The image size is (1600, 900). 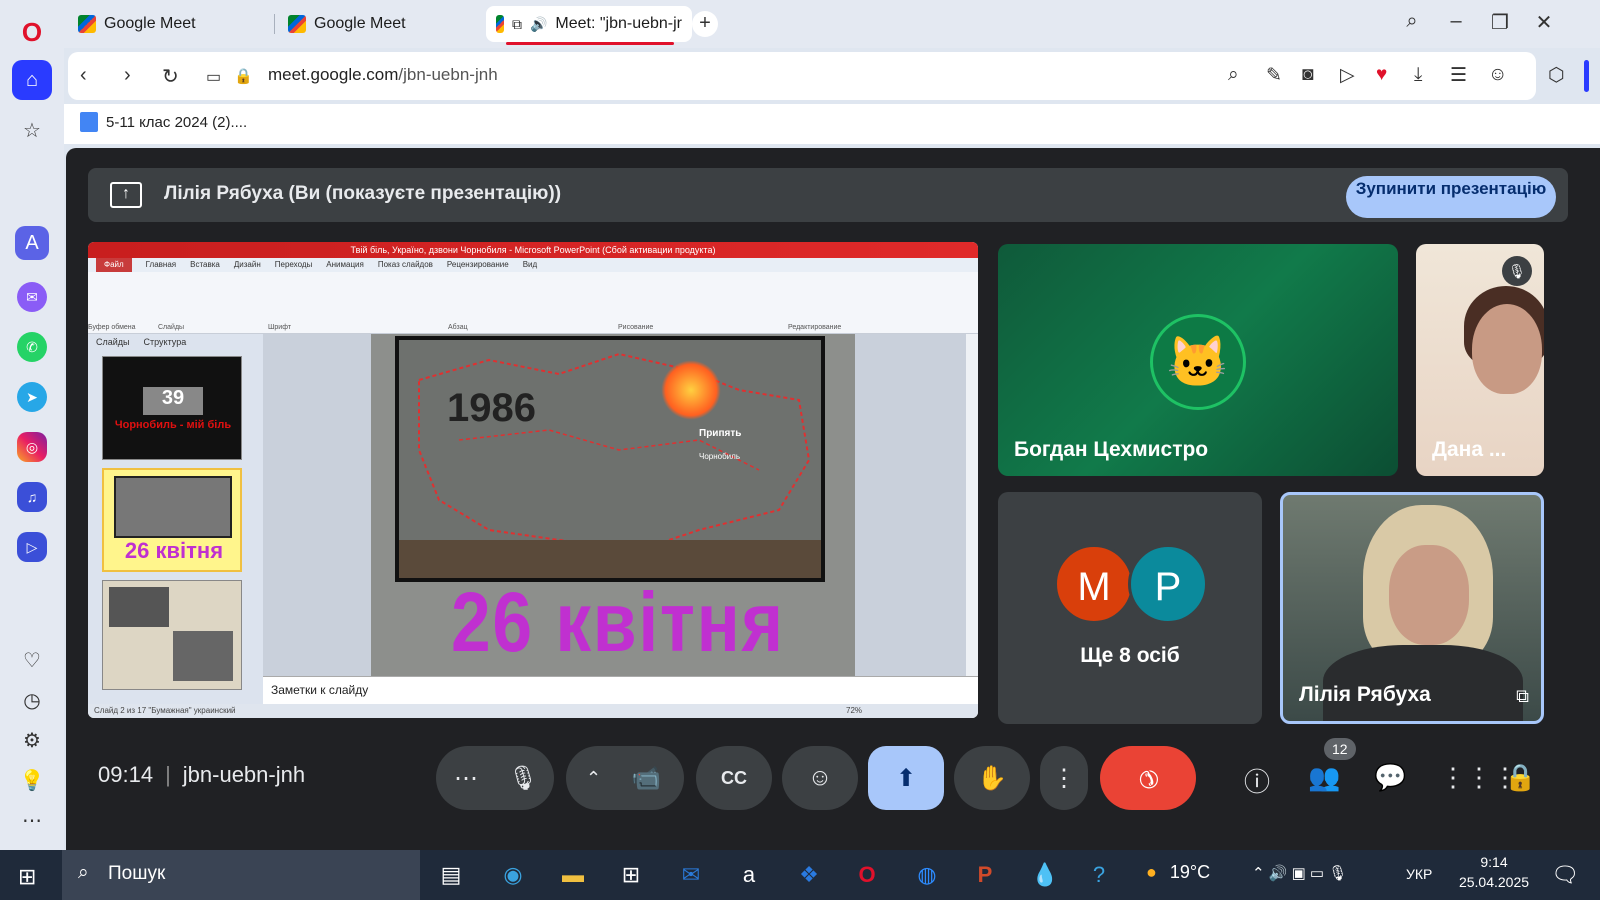 What do you see at coordinates (1198, 360) in the screenshot?
I see `participant-tile-bogdan: 🐱 Богдан Цехмистро` at bounding box center [1198, 360].